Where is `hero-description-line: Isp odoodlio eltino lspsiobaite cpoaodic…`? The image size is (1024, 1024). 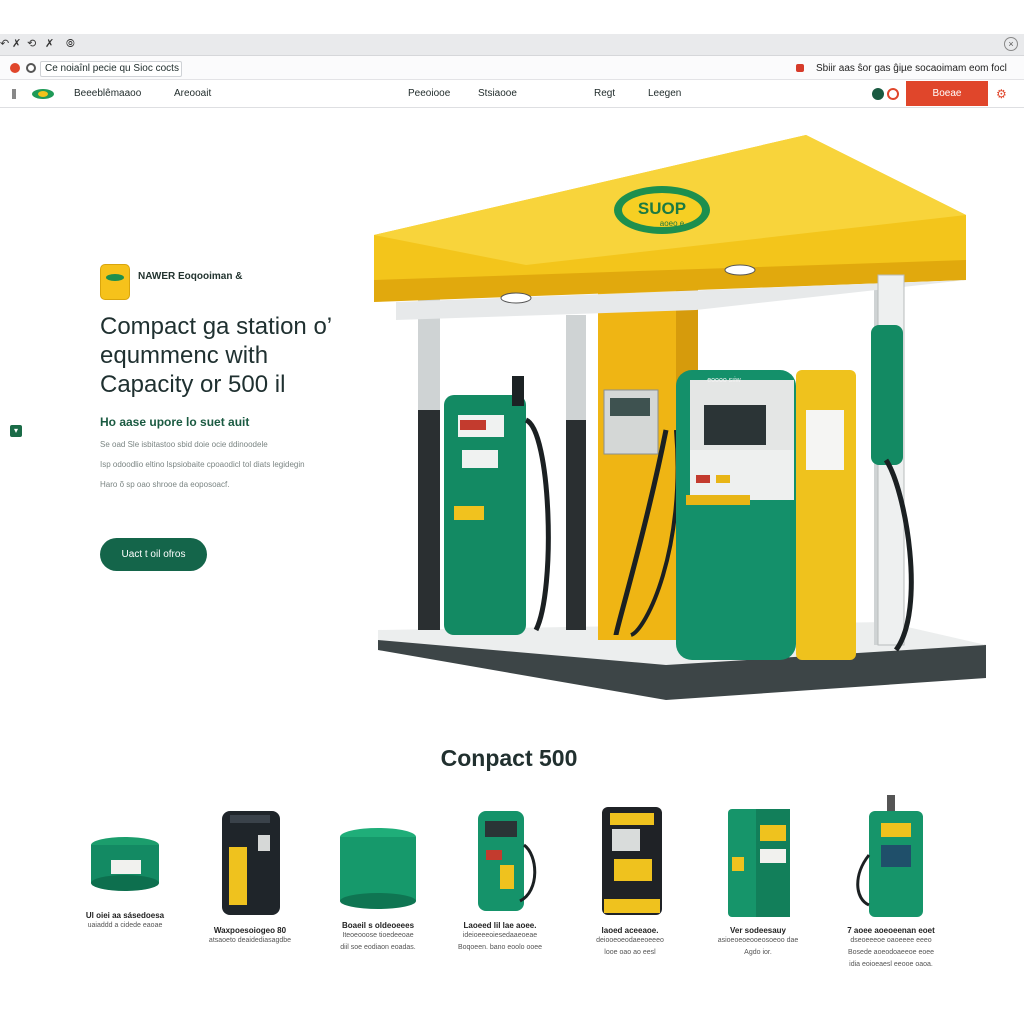 hero-description-line: Isp odoodlio eltino lspsiobaite cpoaodic… is located at coordinates (202, 464).